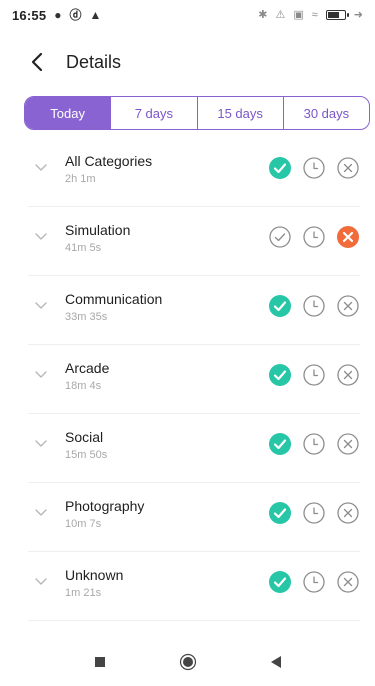 This screenshot has width=375, height=686. Describe the element at coordinates (29, 15) in the screenshot. I see `status-time: 16:55` at that location.